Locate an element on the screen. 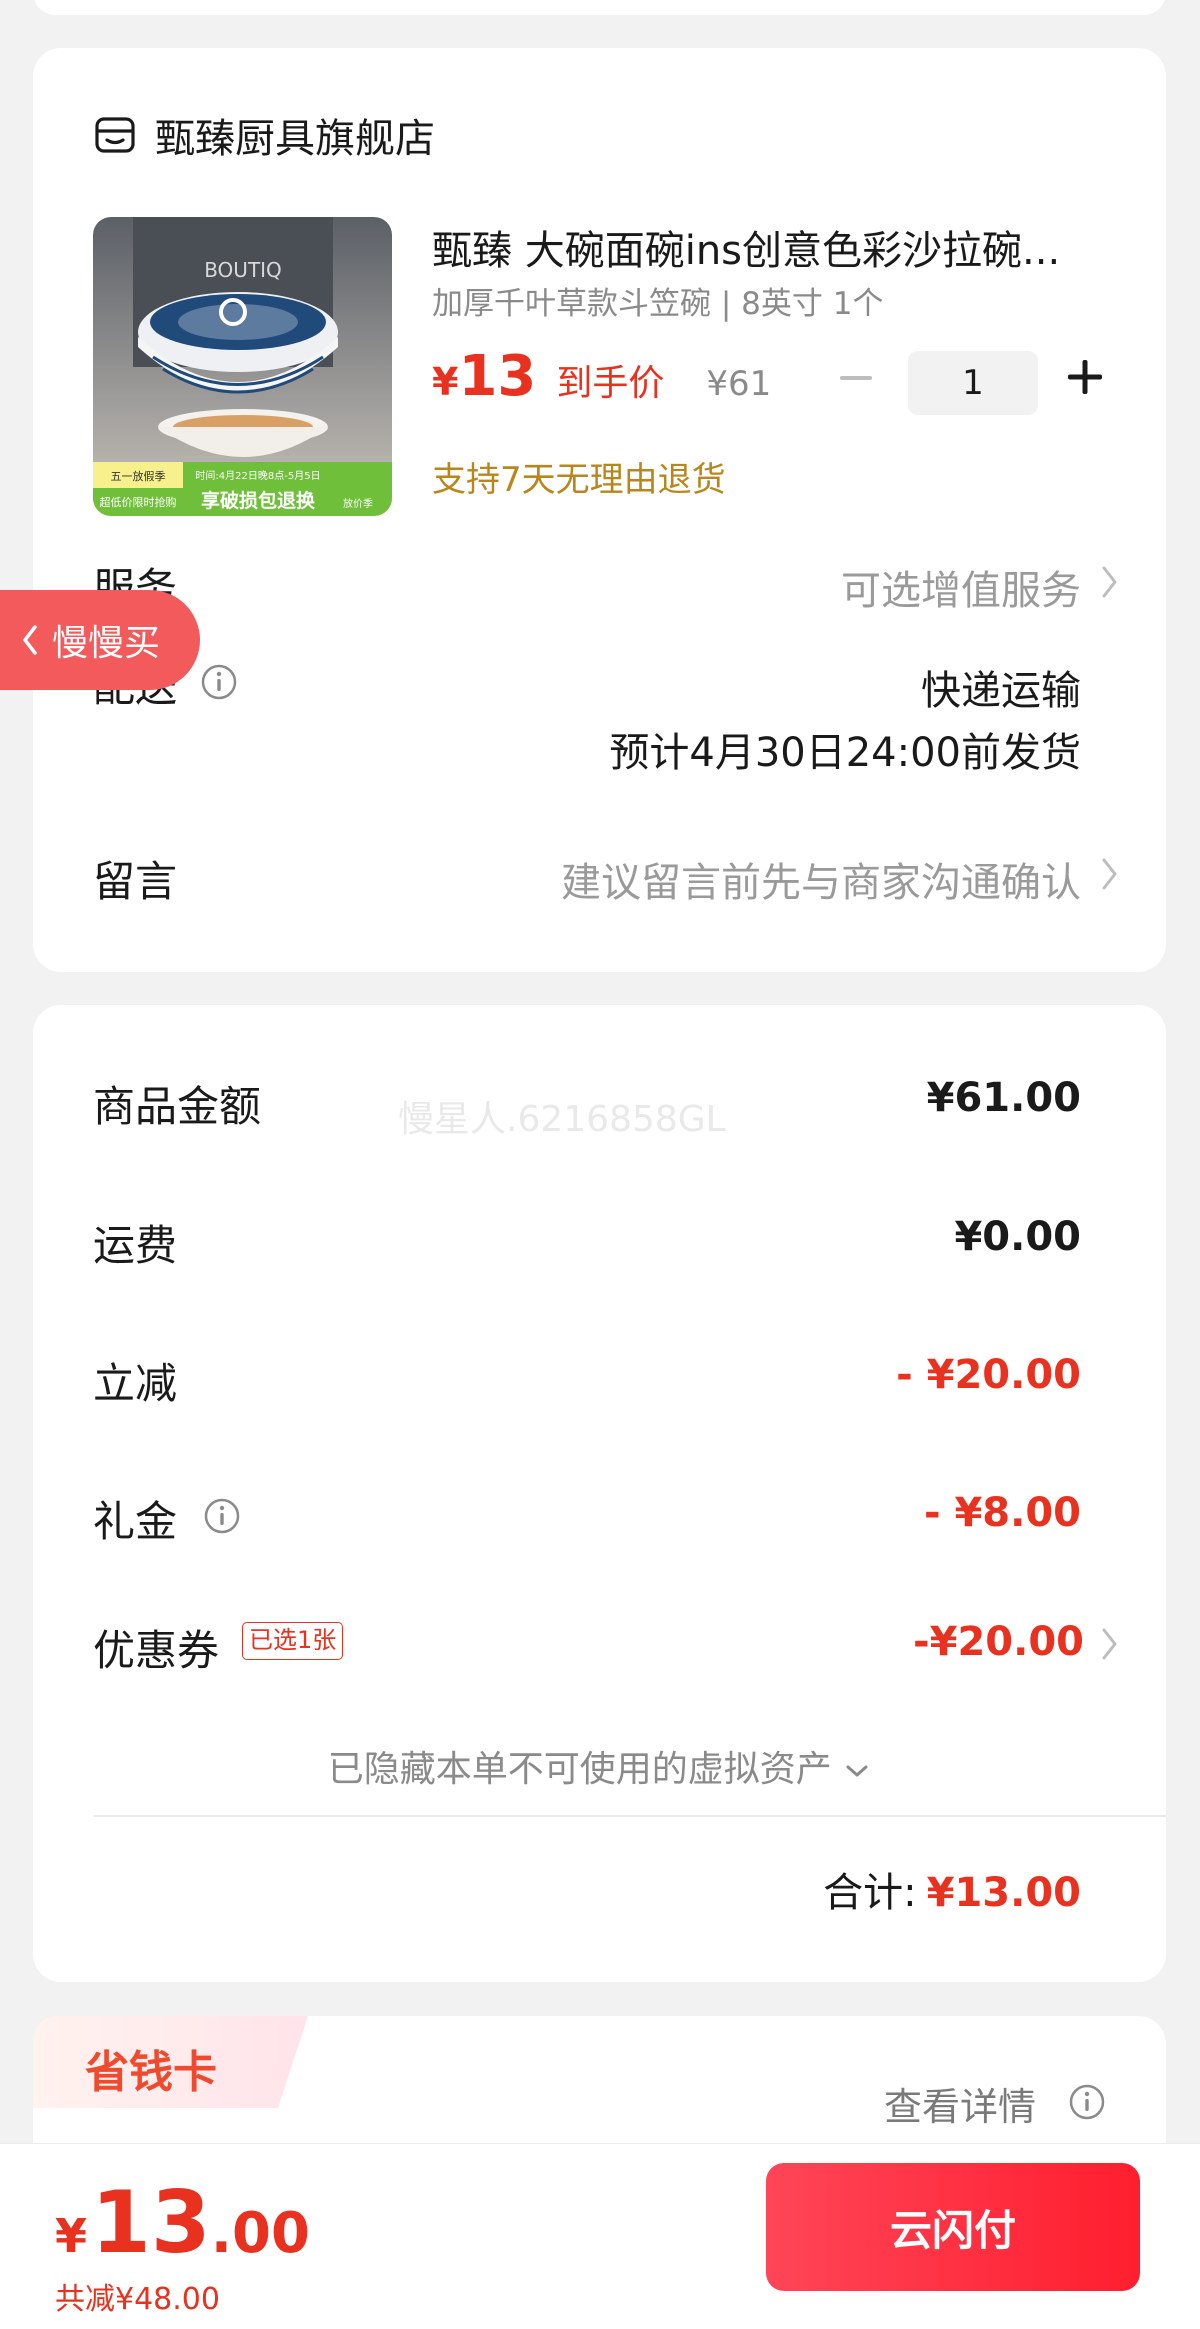 This screenshot has height=2329, width=1200. pay-currency: ¥ is located at coordinates (71, 2236).